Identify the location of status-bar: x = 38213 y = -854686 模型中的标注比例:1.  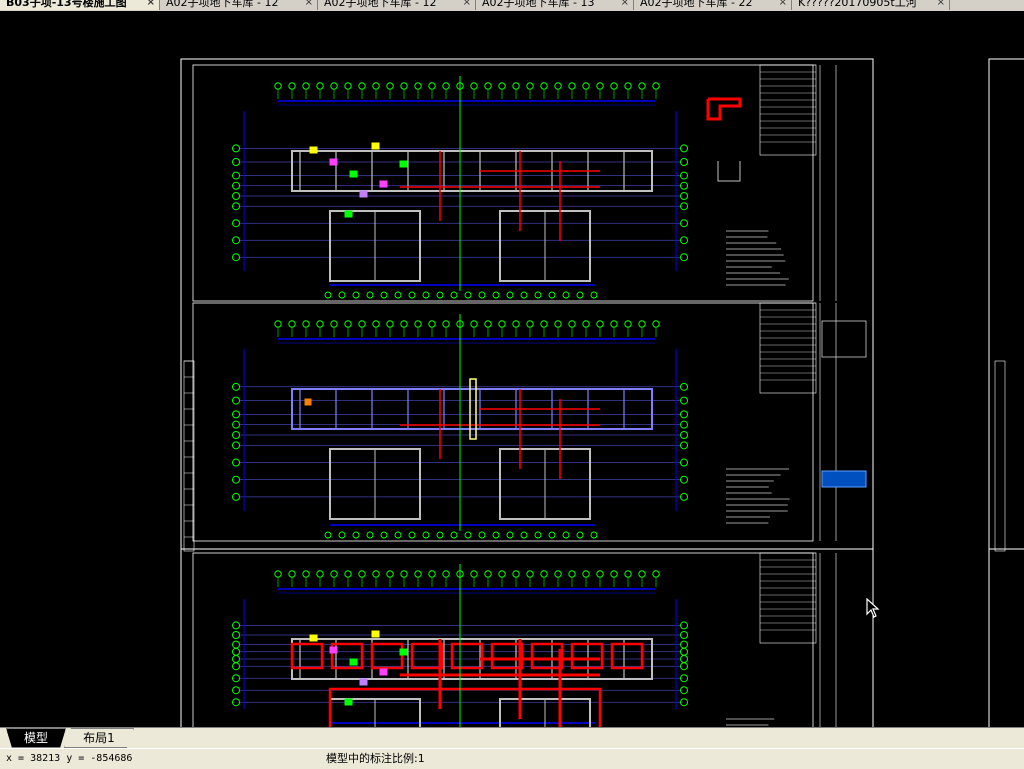
(512, 758).